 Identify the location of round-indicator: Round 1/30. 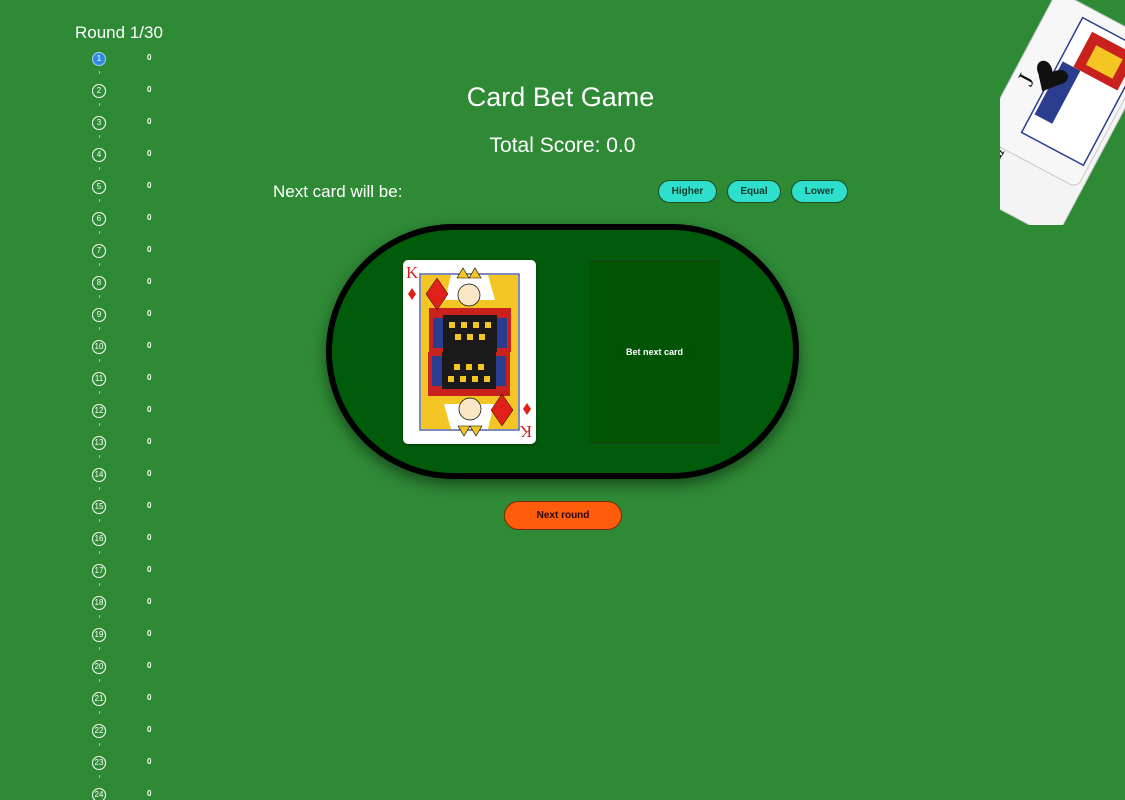
(119, 32).